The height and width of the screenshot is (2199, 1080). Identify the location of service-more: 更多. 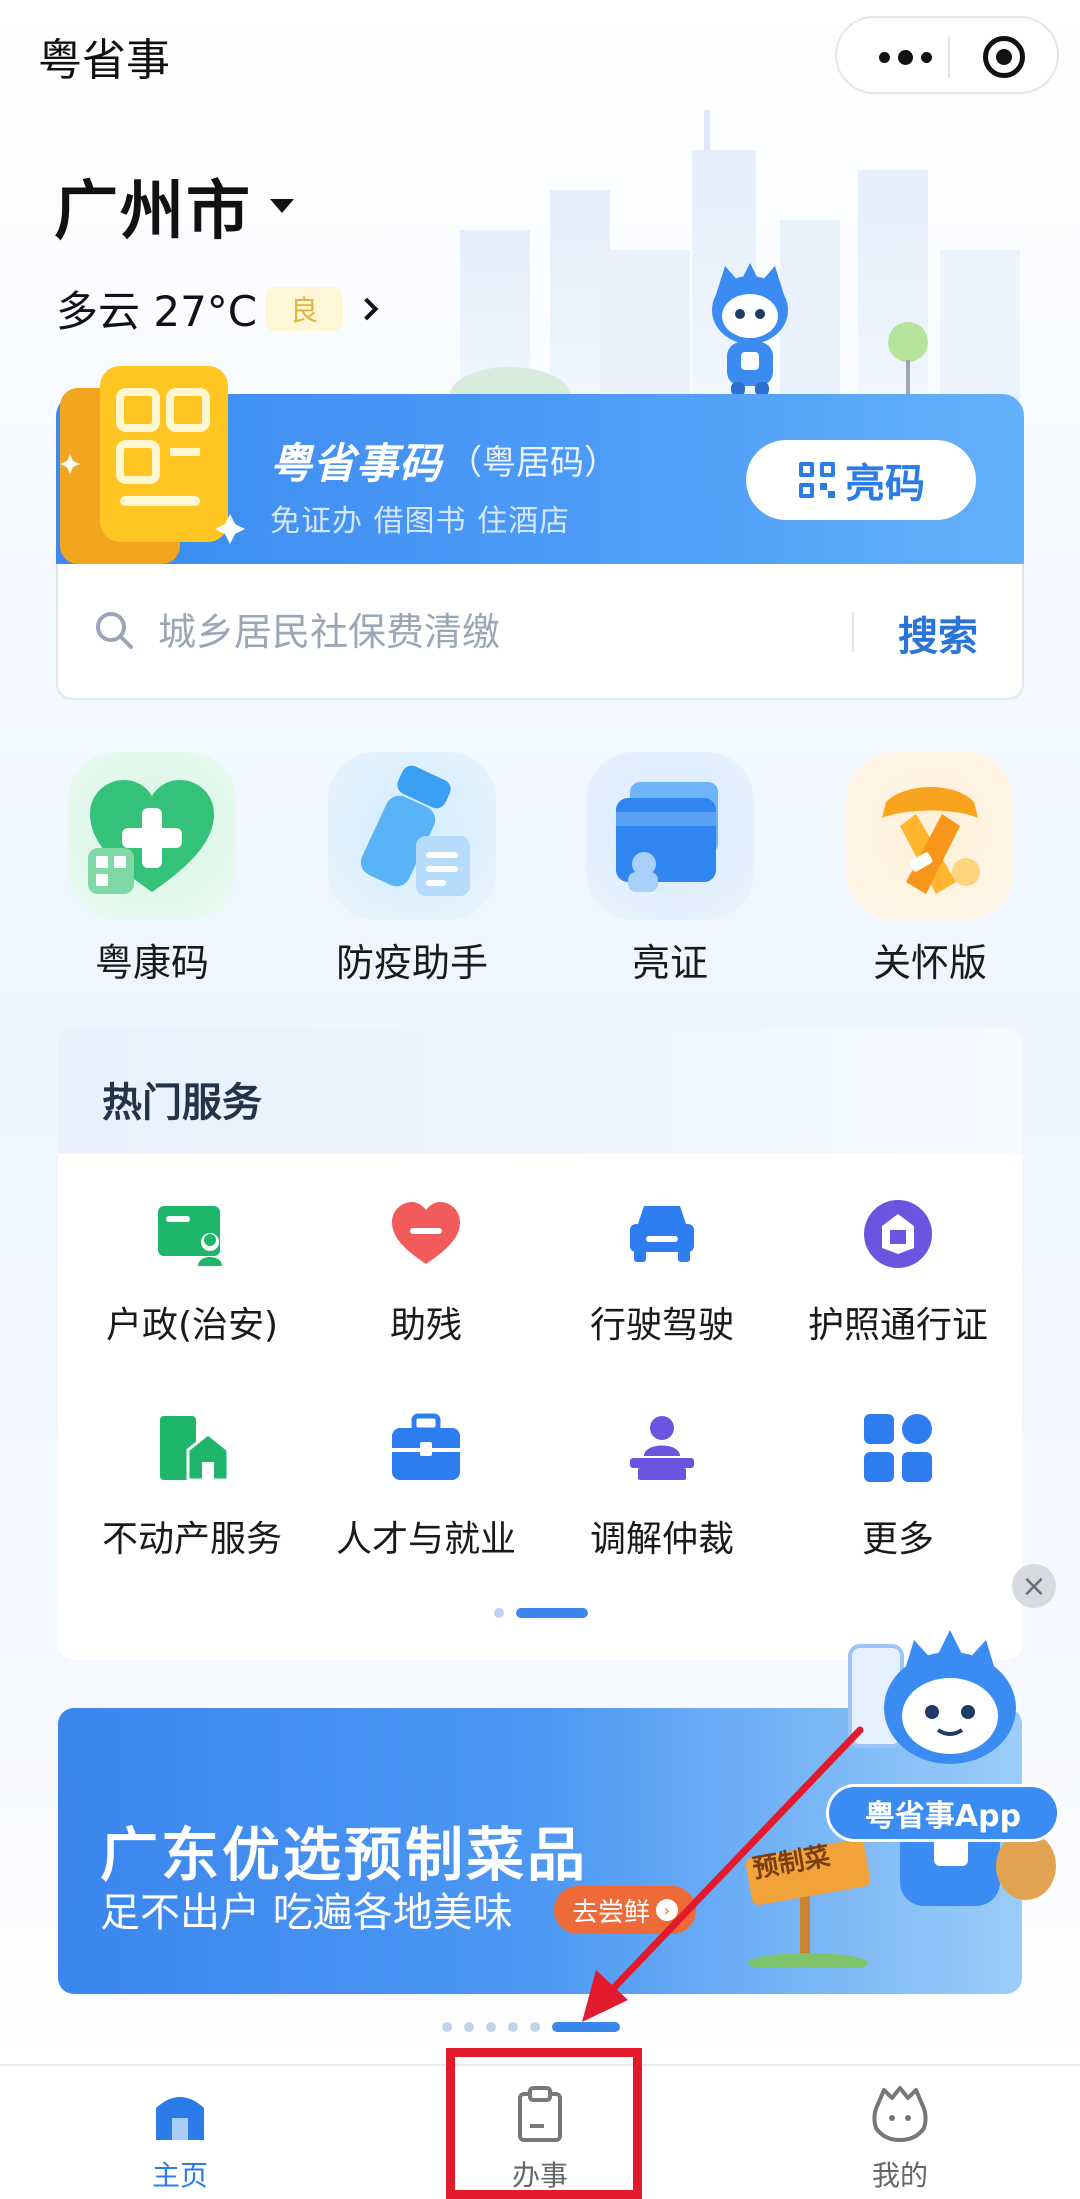
(898, 1486).